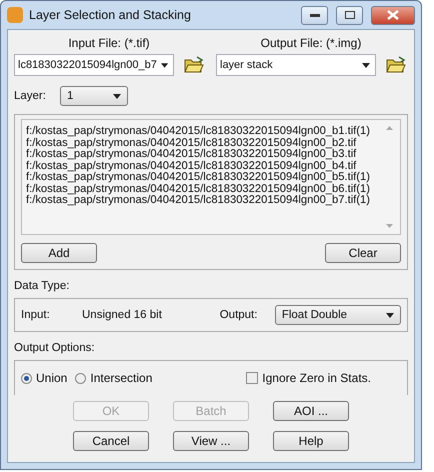  What do you see at coordinates (55, 348) in the screenshot?
I see `section-heading: Output Options:` at bounding box center [55, 348].